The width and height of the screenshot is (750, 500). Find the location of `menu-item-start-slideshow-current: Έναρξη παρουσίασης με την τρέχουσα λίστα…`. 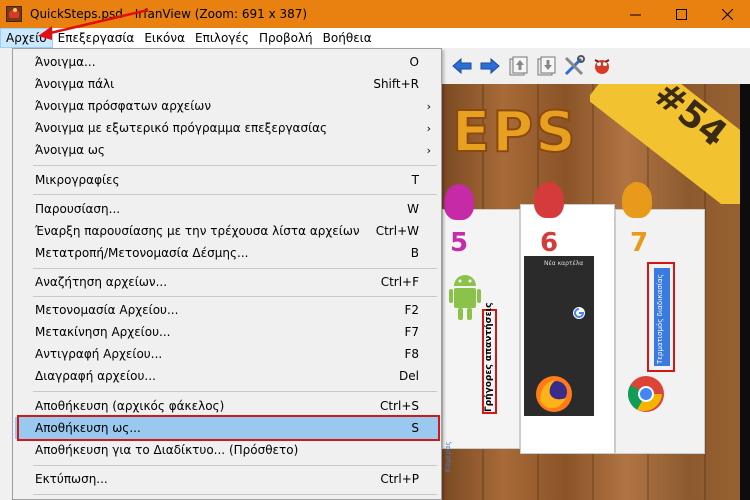

menu-item-start-slideshow-current: Έναρξη παρουσίασης με την τρέχουσα λίστα… is located at coordinates (227, 231).